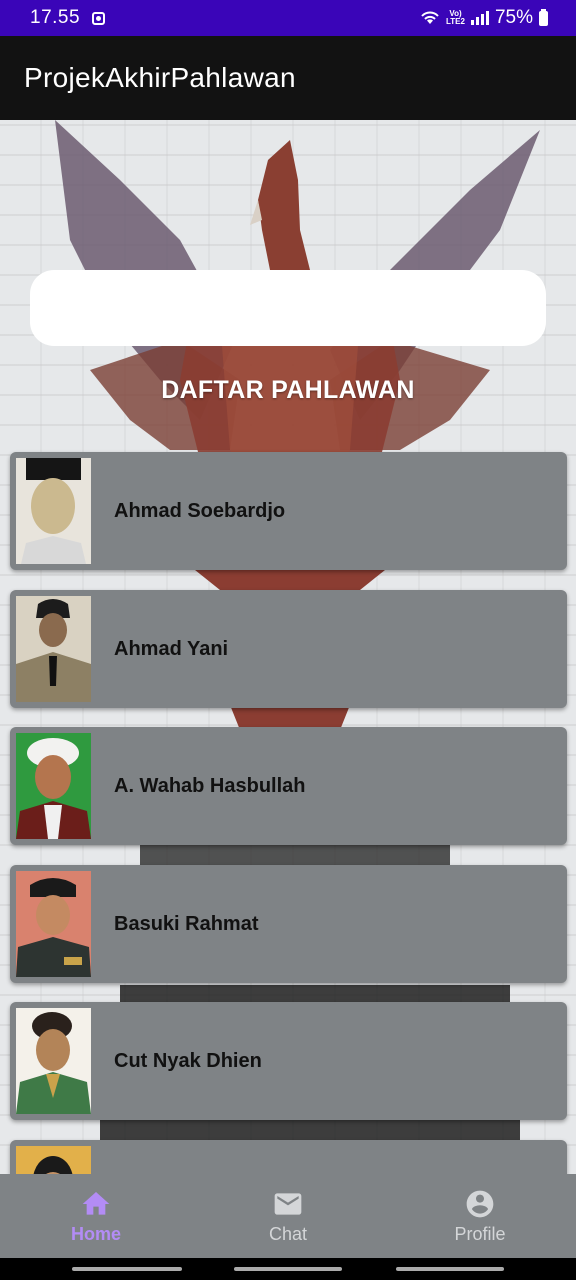  Describe the element at coordinates (171, 648) in the screenshot. I see `hero-name: Ahmad Yani` at that location.